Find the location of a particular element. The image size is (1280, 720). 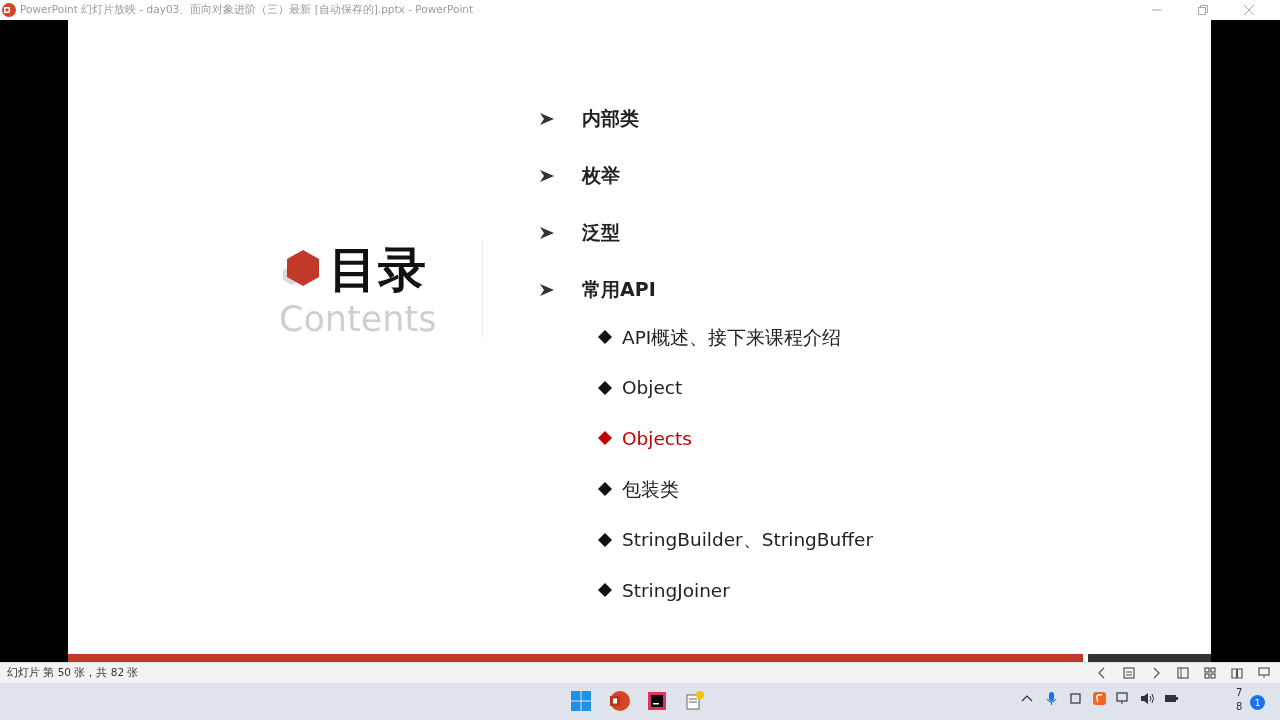

input-method-icon is located at coordinates (1075, 698).